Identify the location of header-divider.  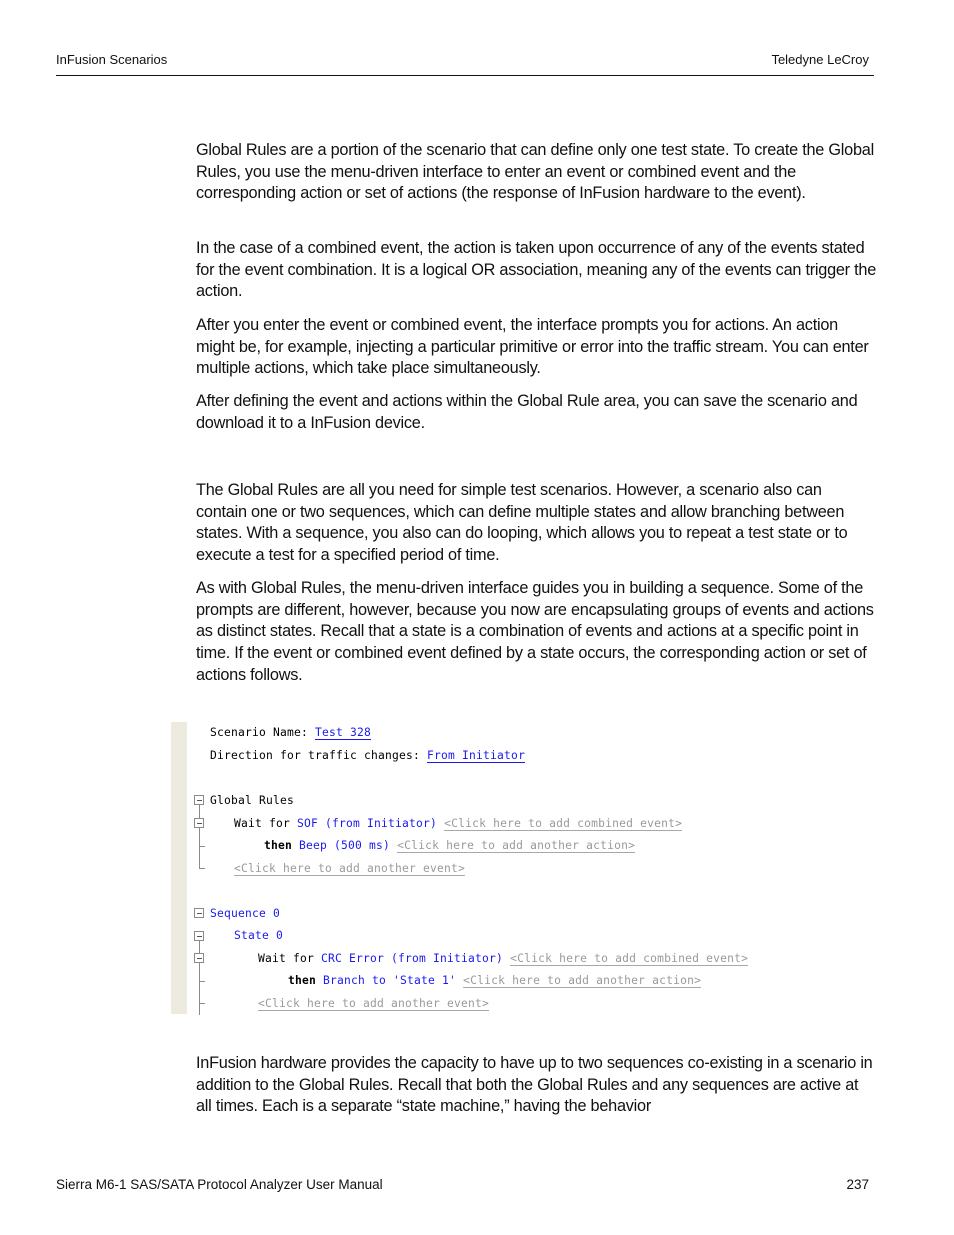
(465, 75).